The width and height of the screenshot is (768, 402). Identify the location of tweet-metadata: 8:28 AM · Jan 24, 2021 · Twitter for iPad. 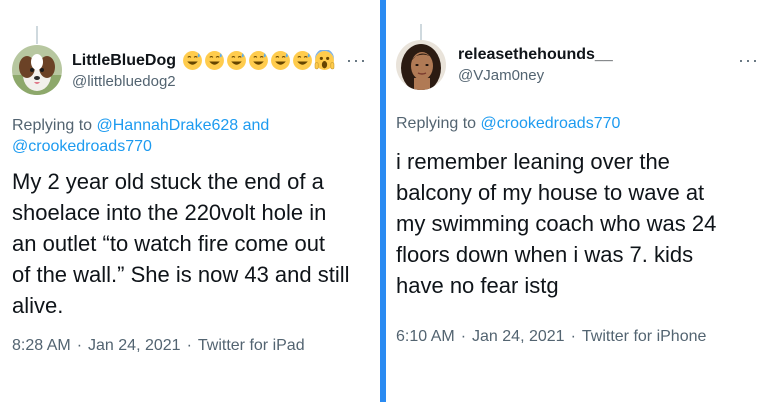
(158, 346).